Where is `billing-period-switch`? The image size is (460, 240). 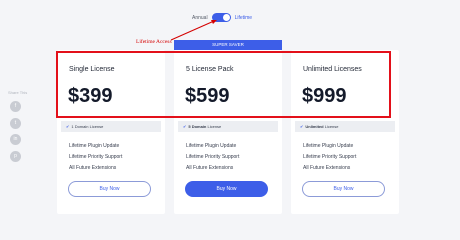
billing-period-switch is located at coordinates (221, 17).